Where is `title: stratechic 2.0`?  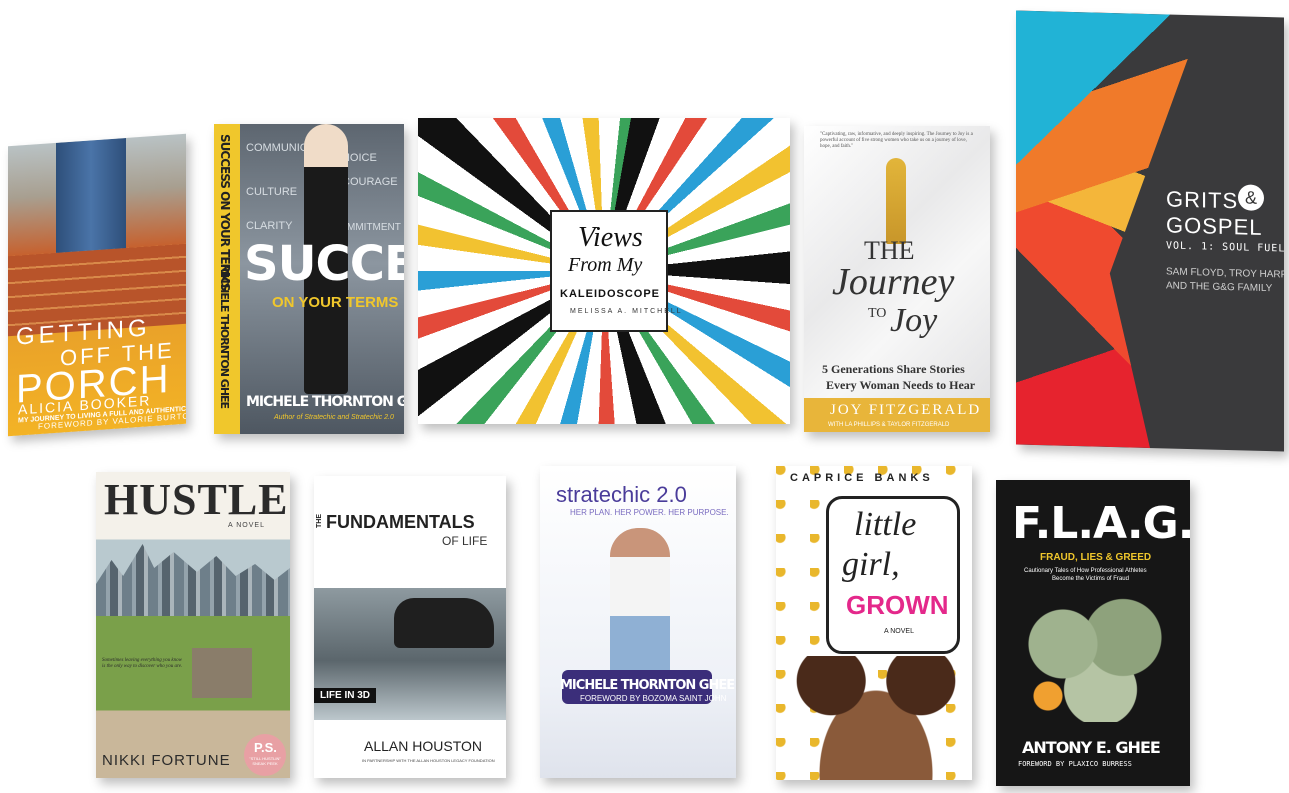
title: stratechic 2.0 is located at coordinates (621, 494).